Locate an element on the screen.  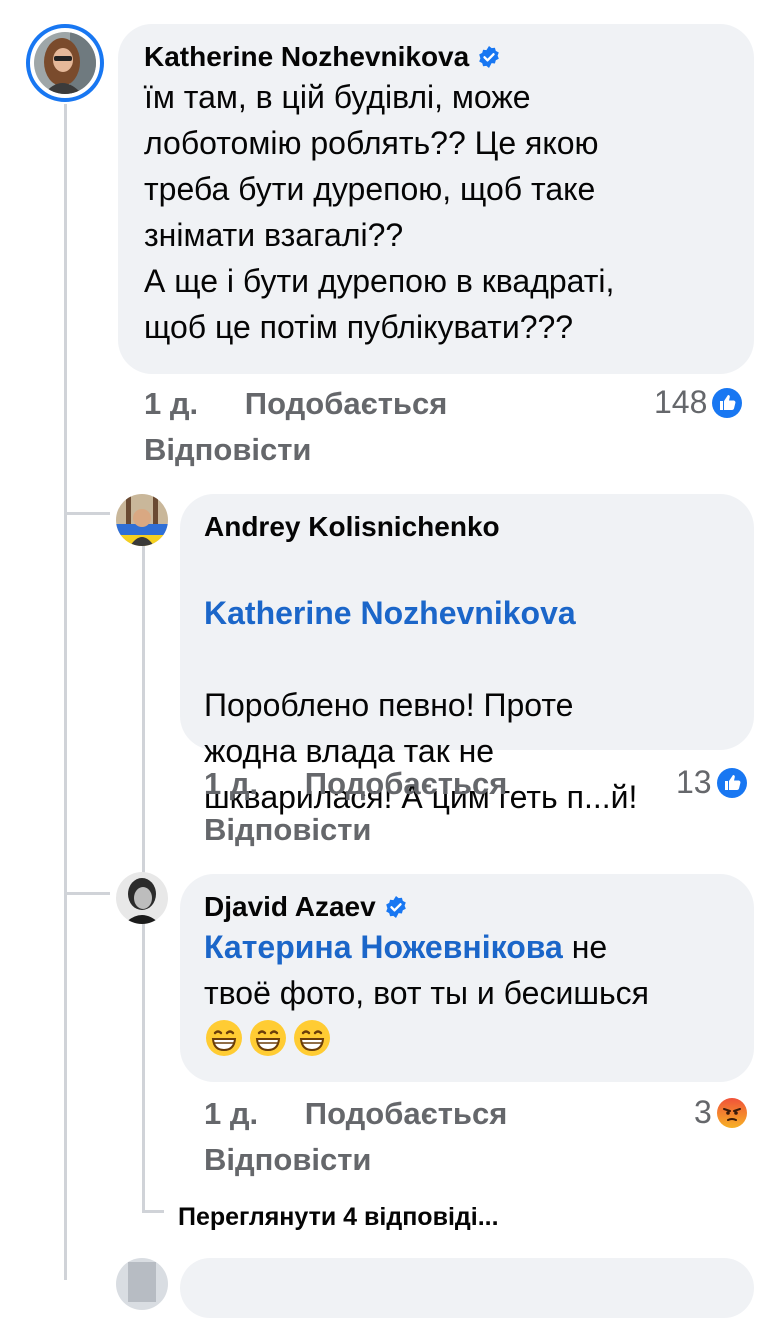
comment-time: 1 д. is located at coordinates (171, 404).